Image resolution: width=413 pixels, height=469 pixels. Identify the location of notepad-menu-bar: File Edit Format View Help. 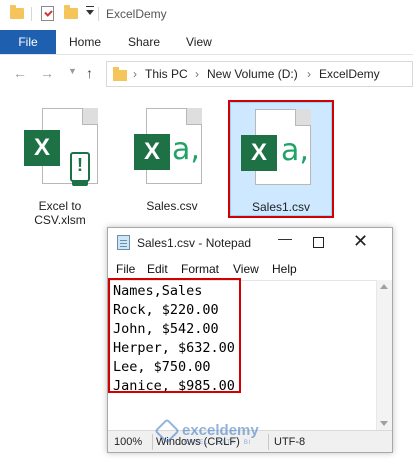
(250, 270).